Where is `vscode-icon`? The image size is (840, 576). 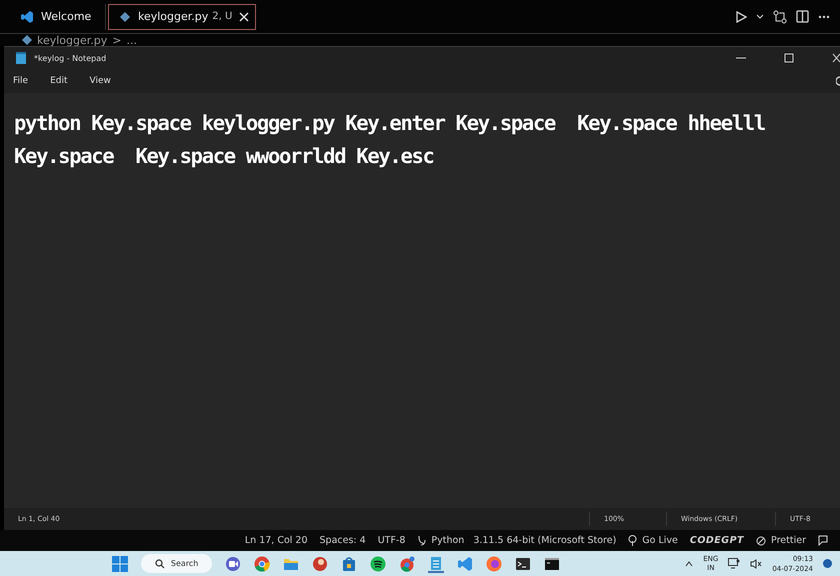 vscode-icon is located at coordinates (27, 17).